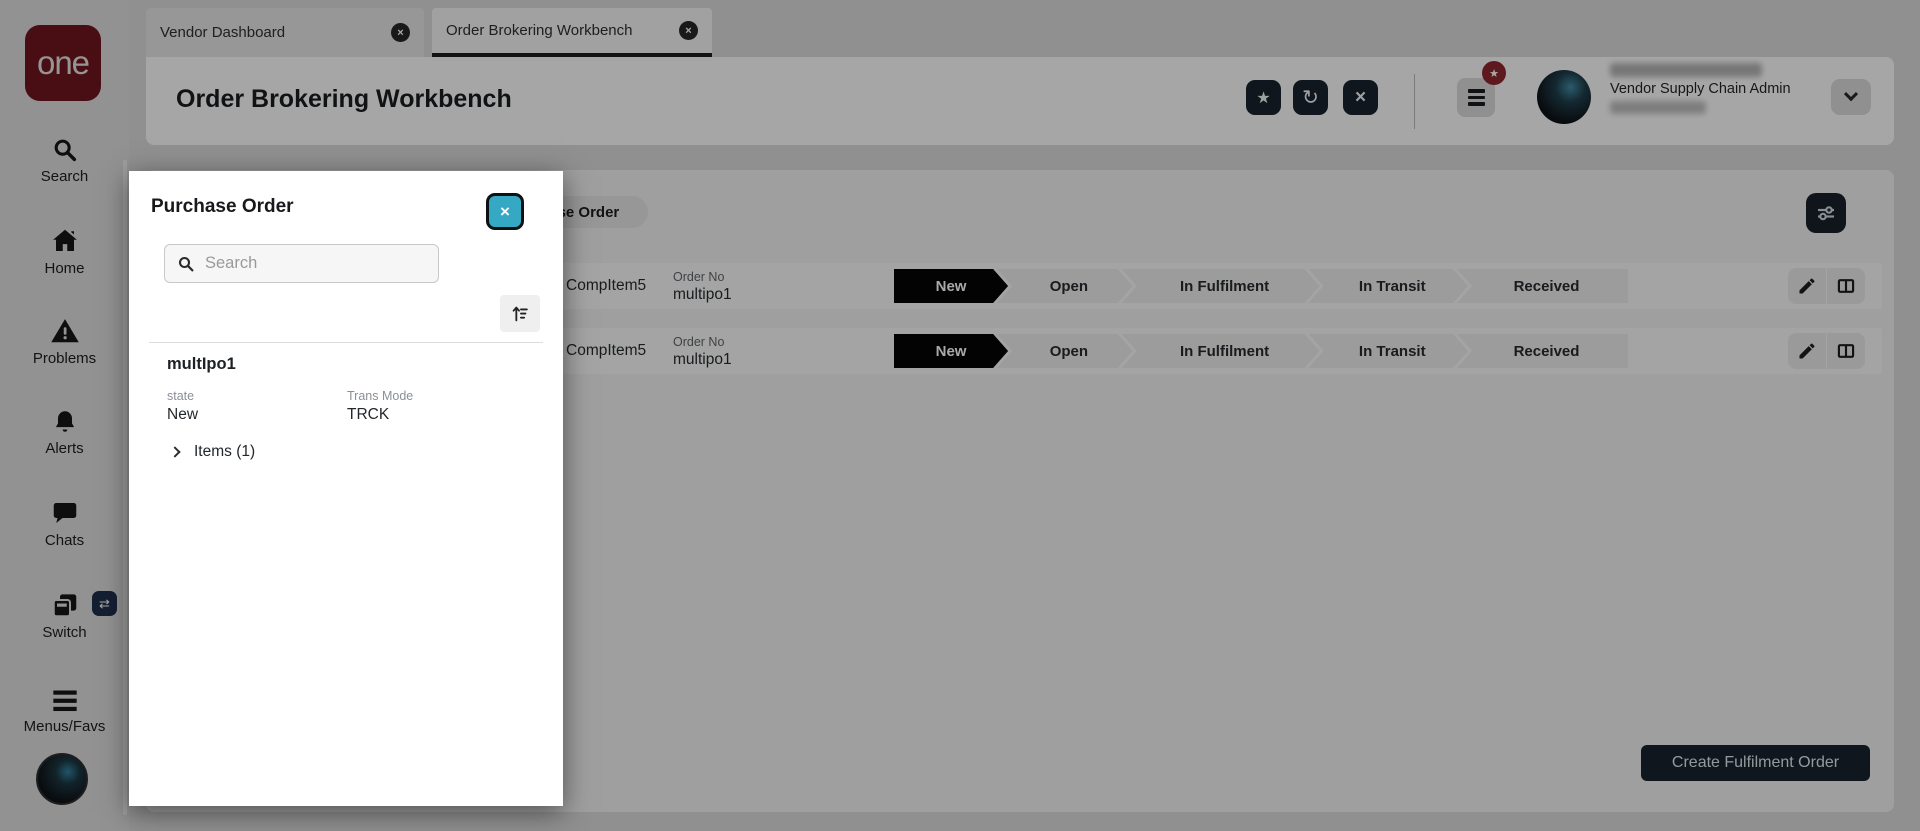 The image size is (1920, 831). I want to click on sort-icon, so click(520, 313).